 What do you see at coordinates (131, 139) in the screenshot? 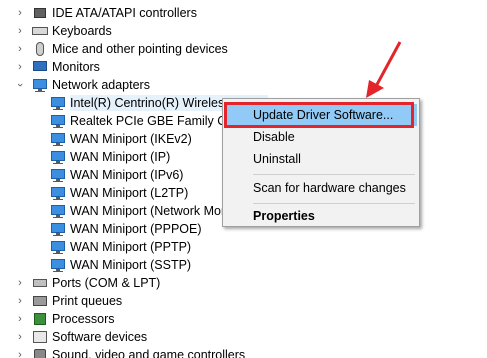
I see `tree-item-label: WAN Miniport (IKEv2)` at bounding box center [131, 139].